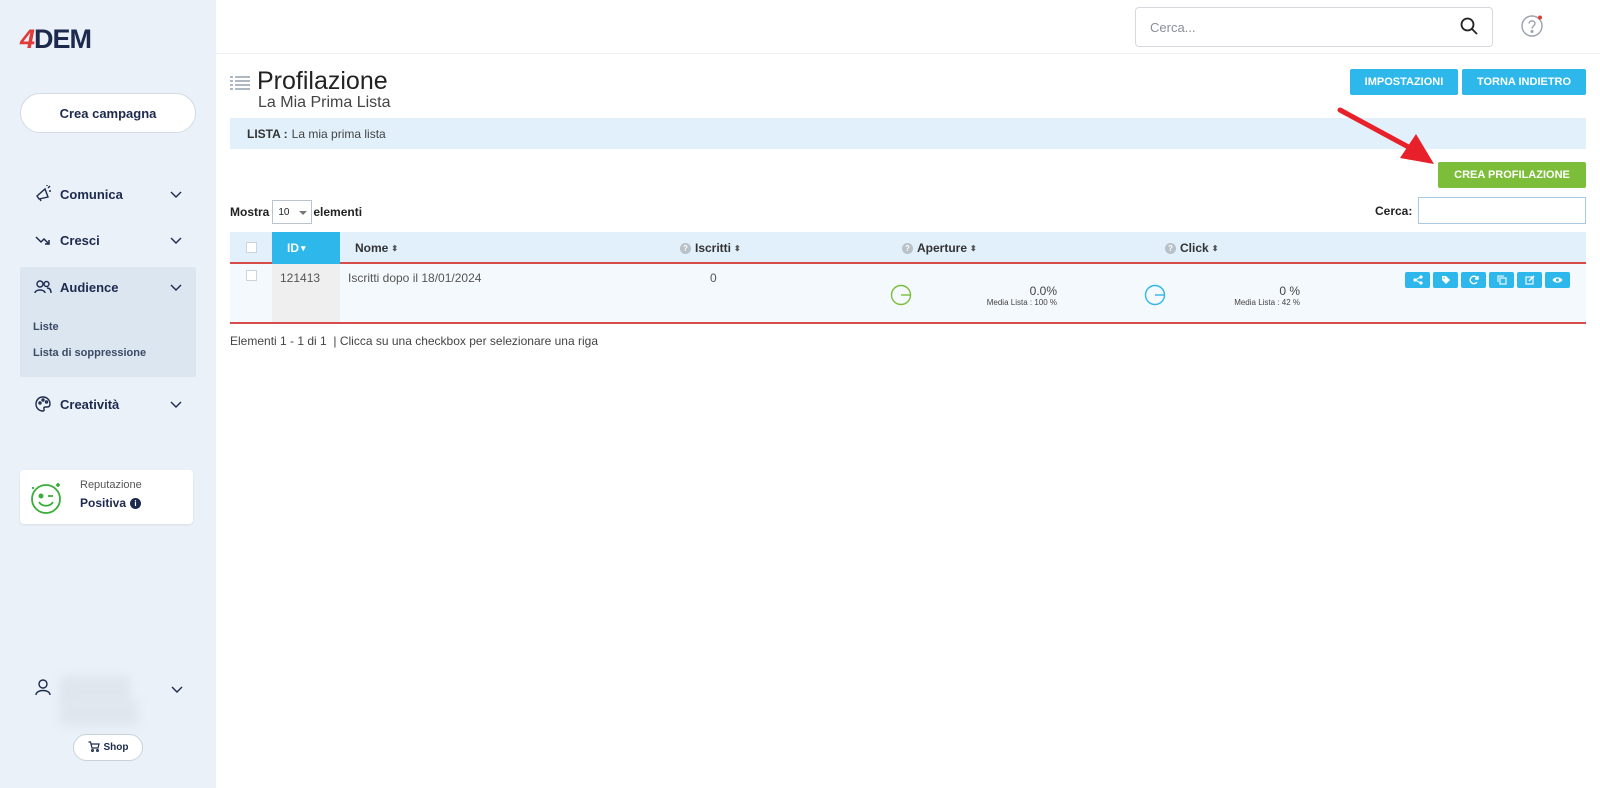 The width and height of the screenshot is (1600, 788). Describe the element at coordinates (43, 194) in the screenshot. I see `megaphone-icon` at that location.